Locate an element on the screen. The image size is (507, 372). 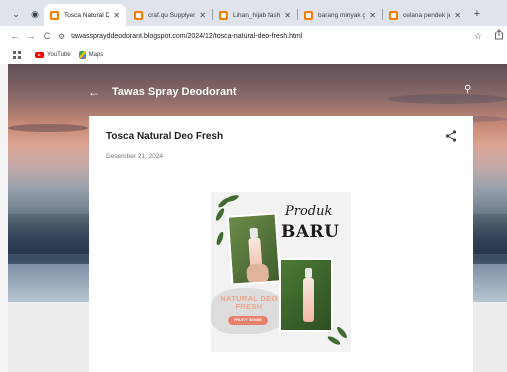
bookmark-label: Maps is located at coordinates (96, 55).